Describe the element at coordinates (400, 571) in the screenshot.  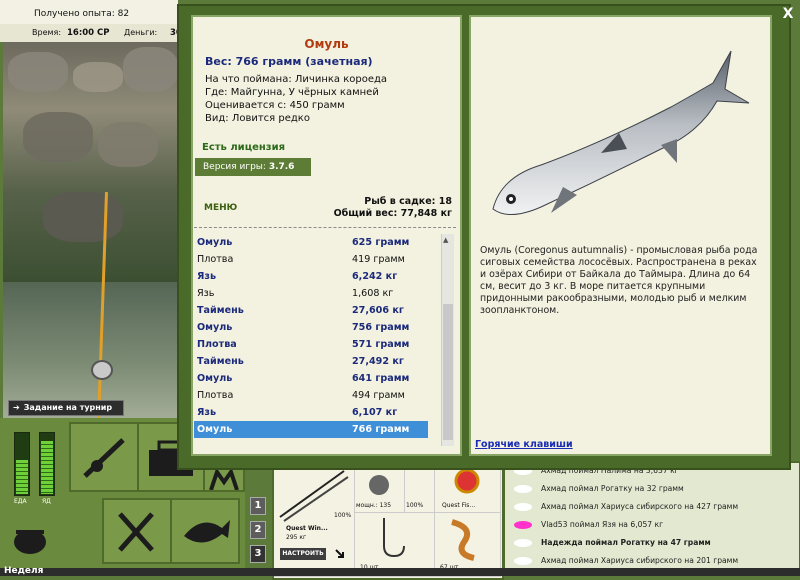
I see `bottom-strip: Неделя` at that location.